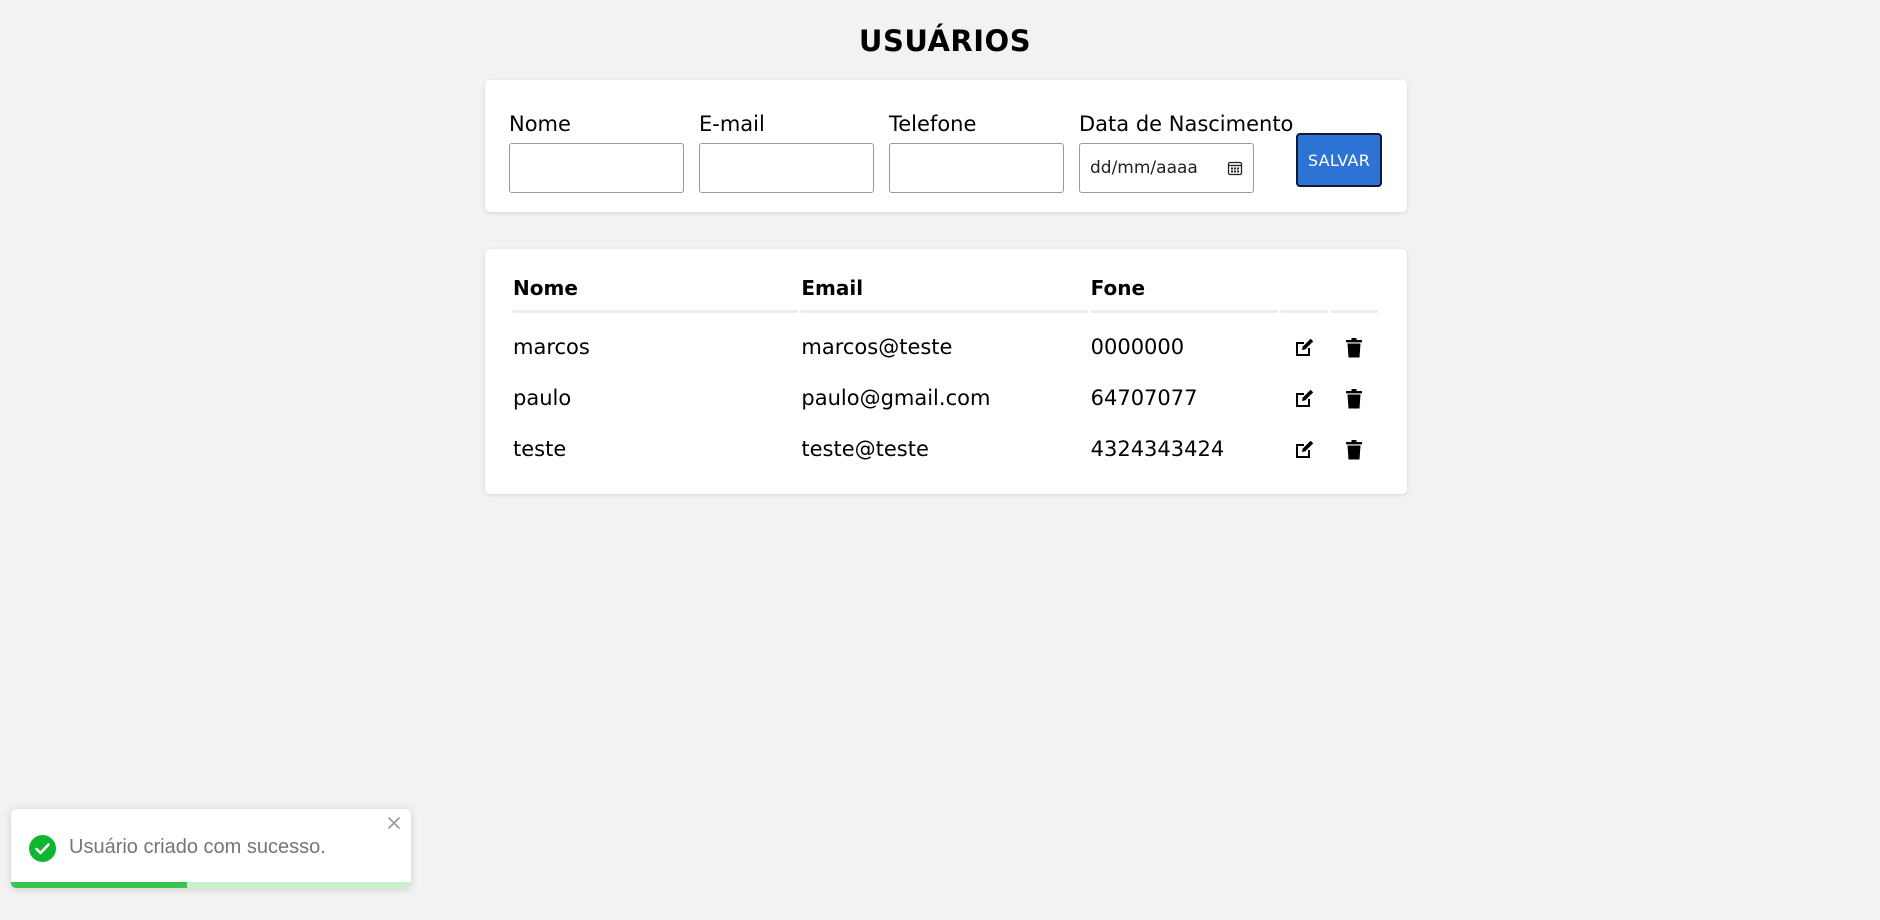 This screenshot has height=920, width=1880. What do you see at coordinates (976, 168) in the screenshot?
I see `telefone-input` at bounding box center [976, 168].